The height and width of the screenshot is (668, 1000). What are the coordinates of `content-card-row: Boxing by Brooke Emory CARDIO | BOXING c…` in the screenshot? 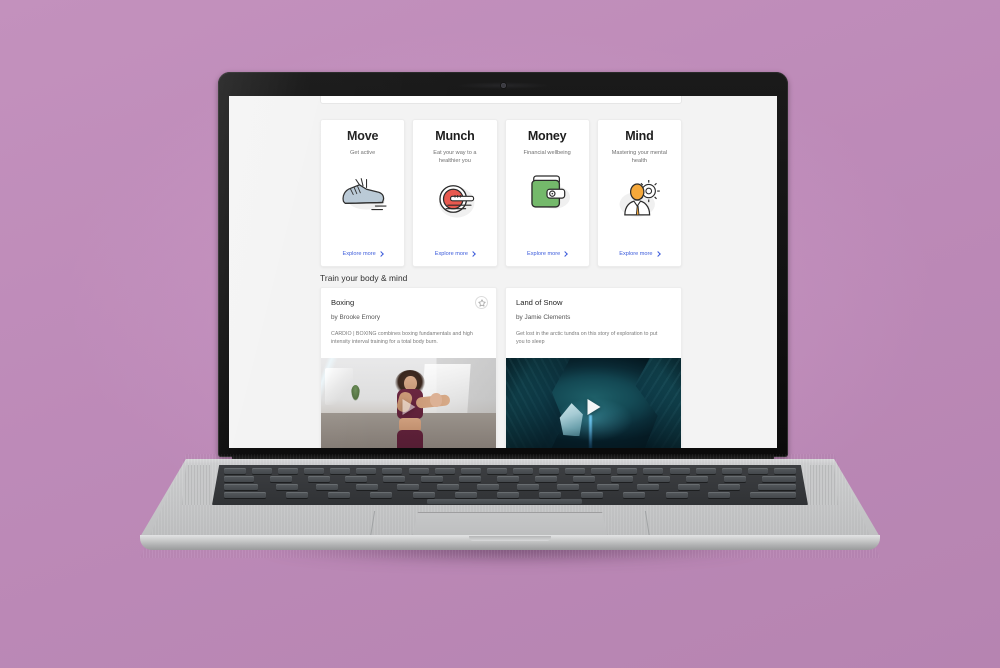 It's located at (501, 367).